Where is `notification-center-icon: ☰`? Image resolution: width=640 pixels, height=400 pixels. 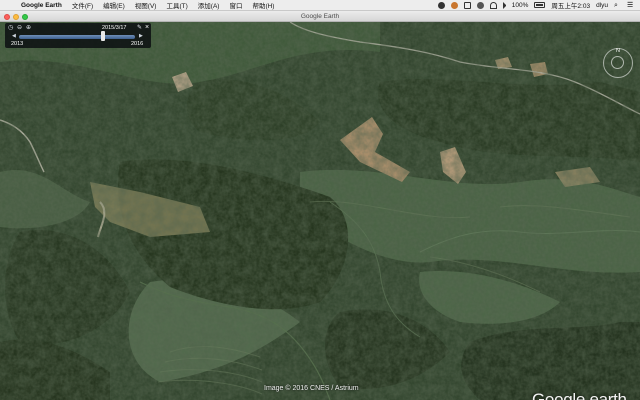 notification-center-icon: ☰ is located at coordinates (630, 5).